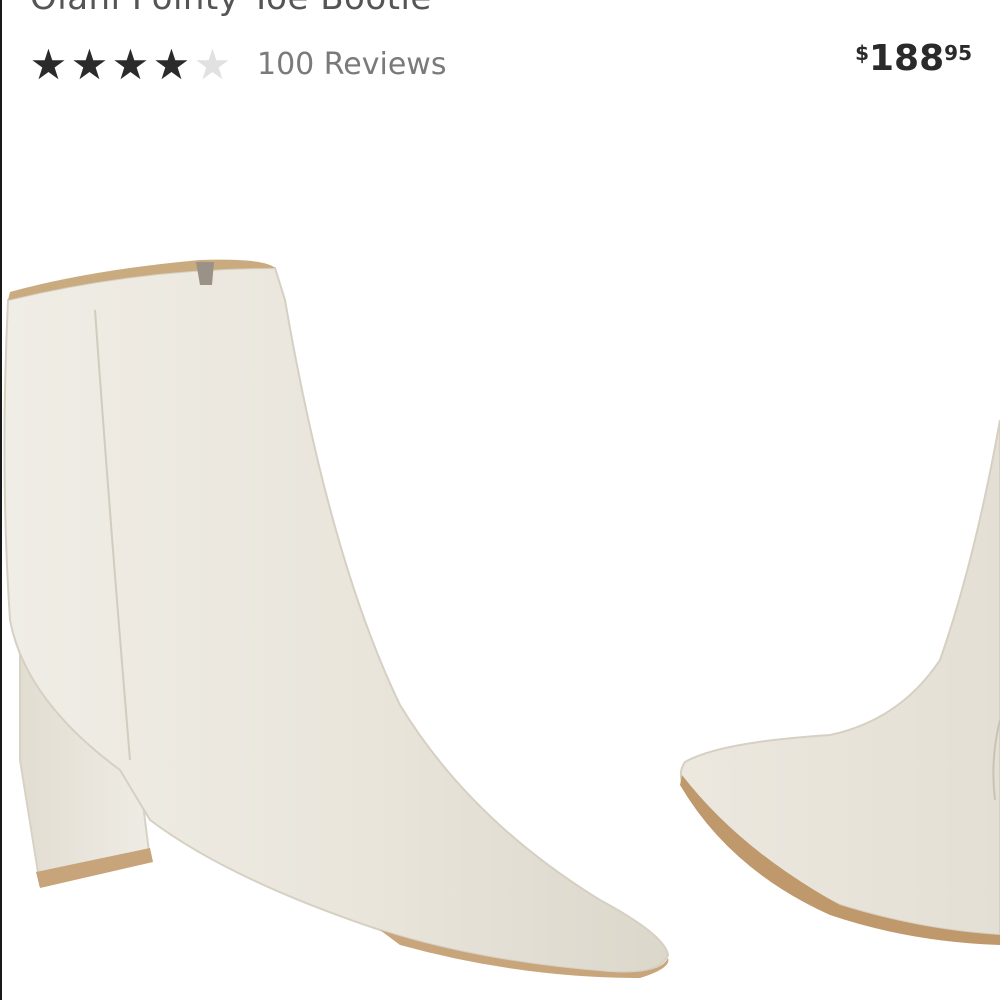 This screenshot has width=1000, height=1000. I want to click on price-cents: 95, so click(958, 53).